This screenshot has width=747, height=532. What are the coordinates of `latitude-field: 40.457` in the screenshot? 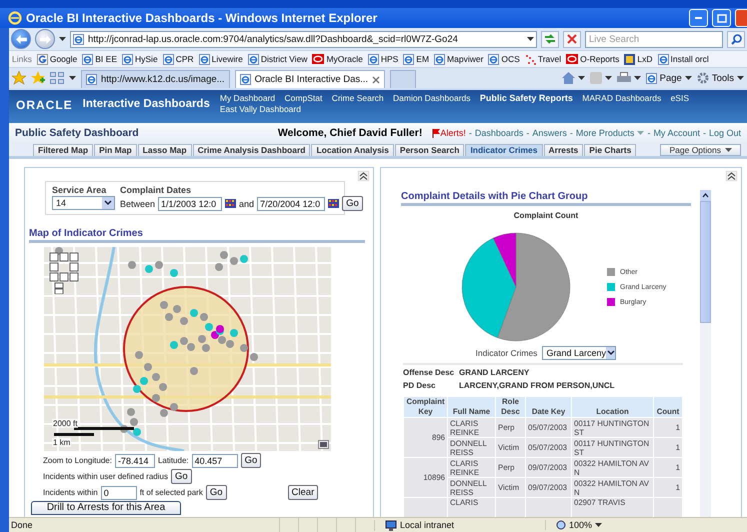 It's located at (215, 461).